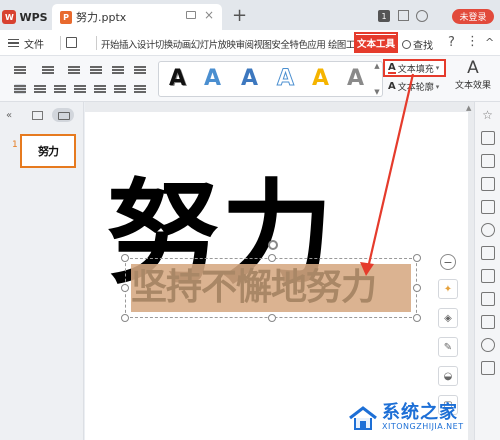 This screenshot has height=440, width=500. Describe the element at coordinates (273, 245) in the screenshot. I see `rotate-handle` at that location.